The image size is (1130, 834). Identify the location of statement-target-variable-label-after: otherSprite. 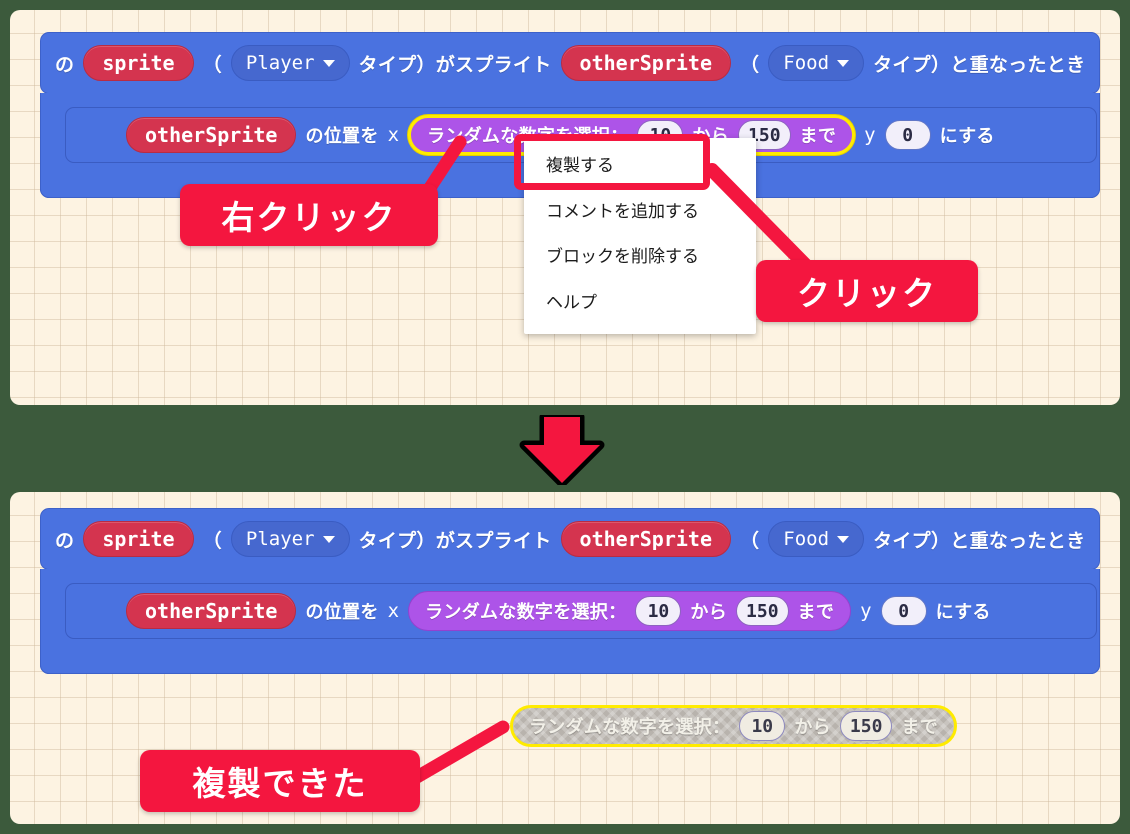
(211, 611).